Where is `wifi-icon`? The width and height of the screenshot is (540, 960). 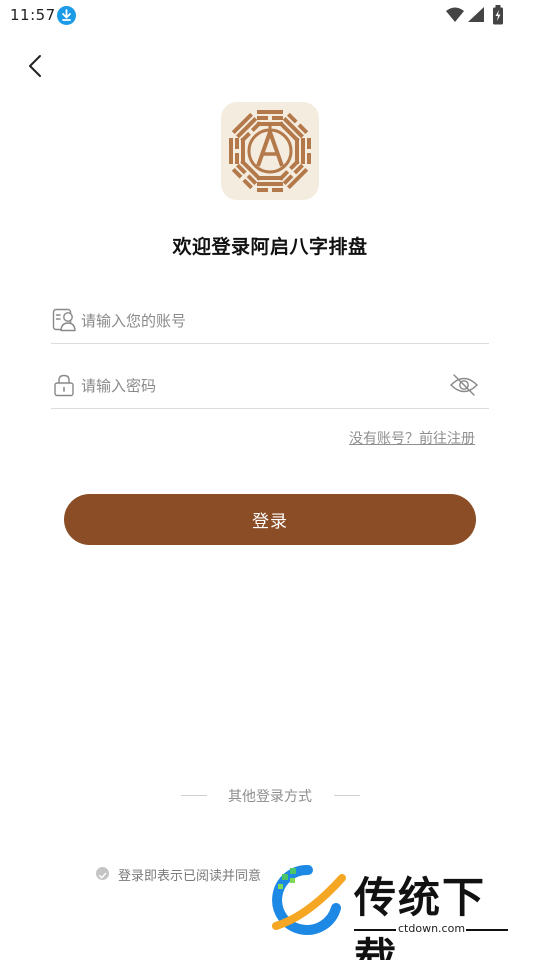
wifi-icon is located at coordinates (455, 14).